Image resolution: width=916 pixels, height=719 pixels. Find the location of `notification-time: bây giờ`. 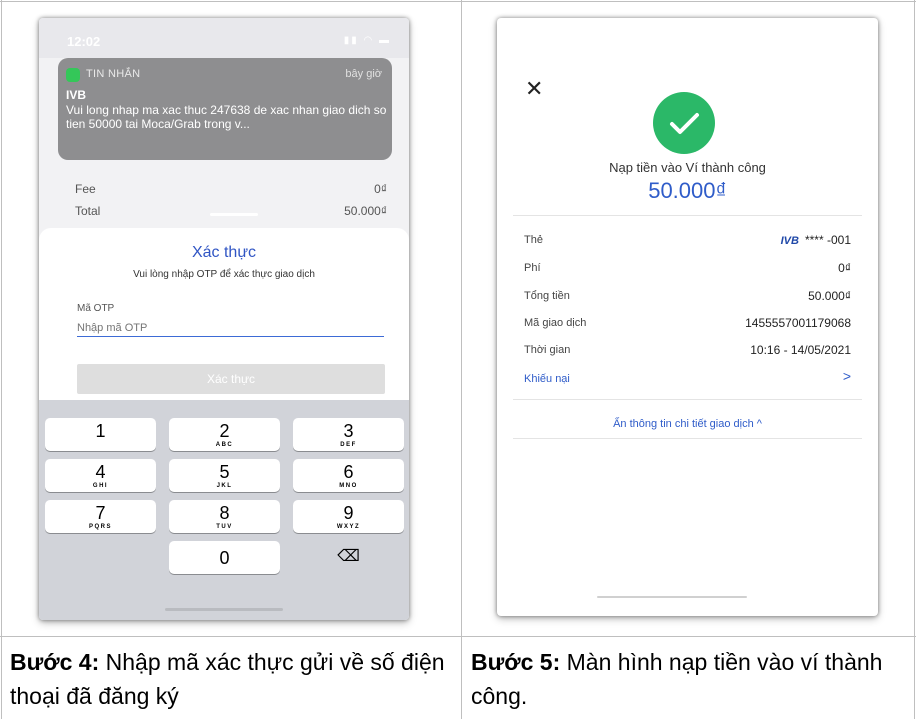

notification-time: bây giờ is located at coordinates (363, 74).